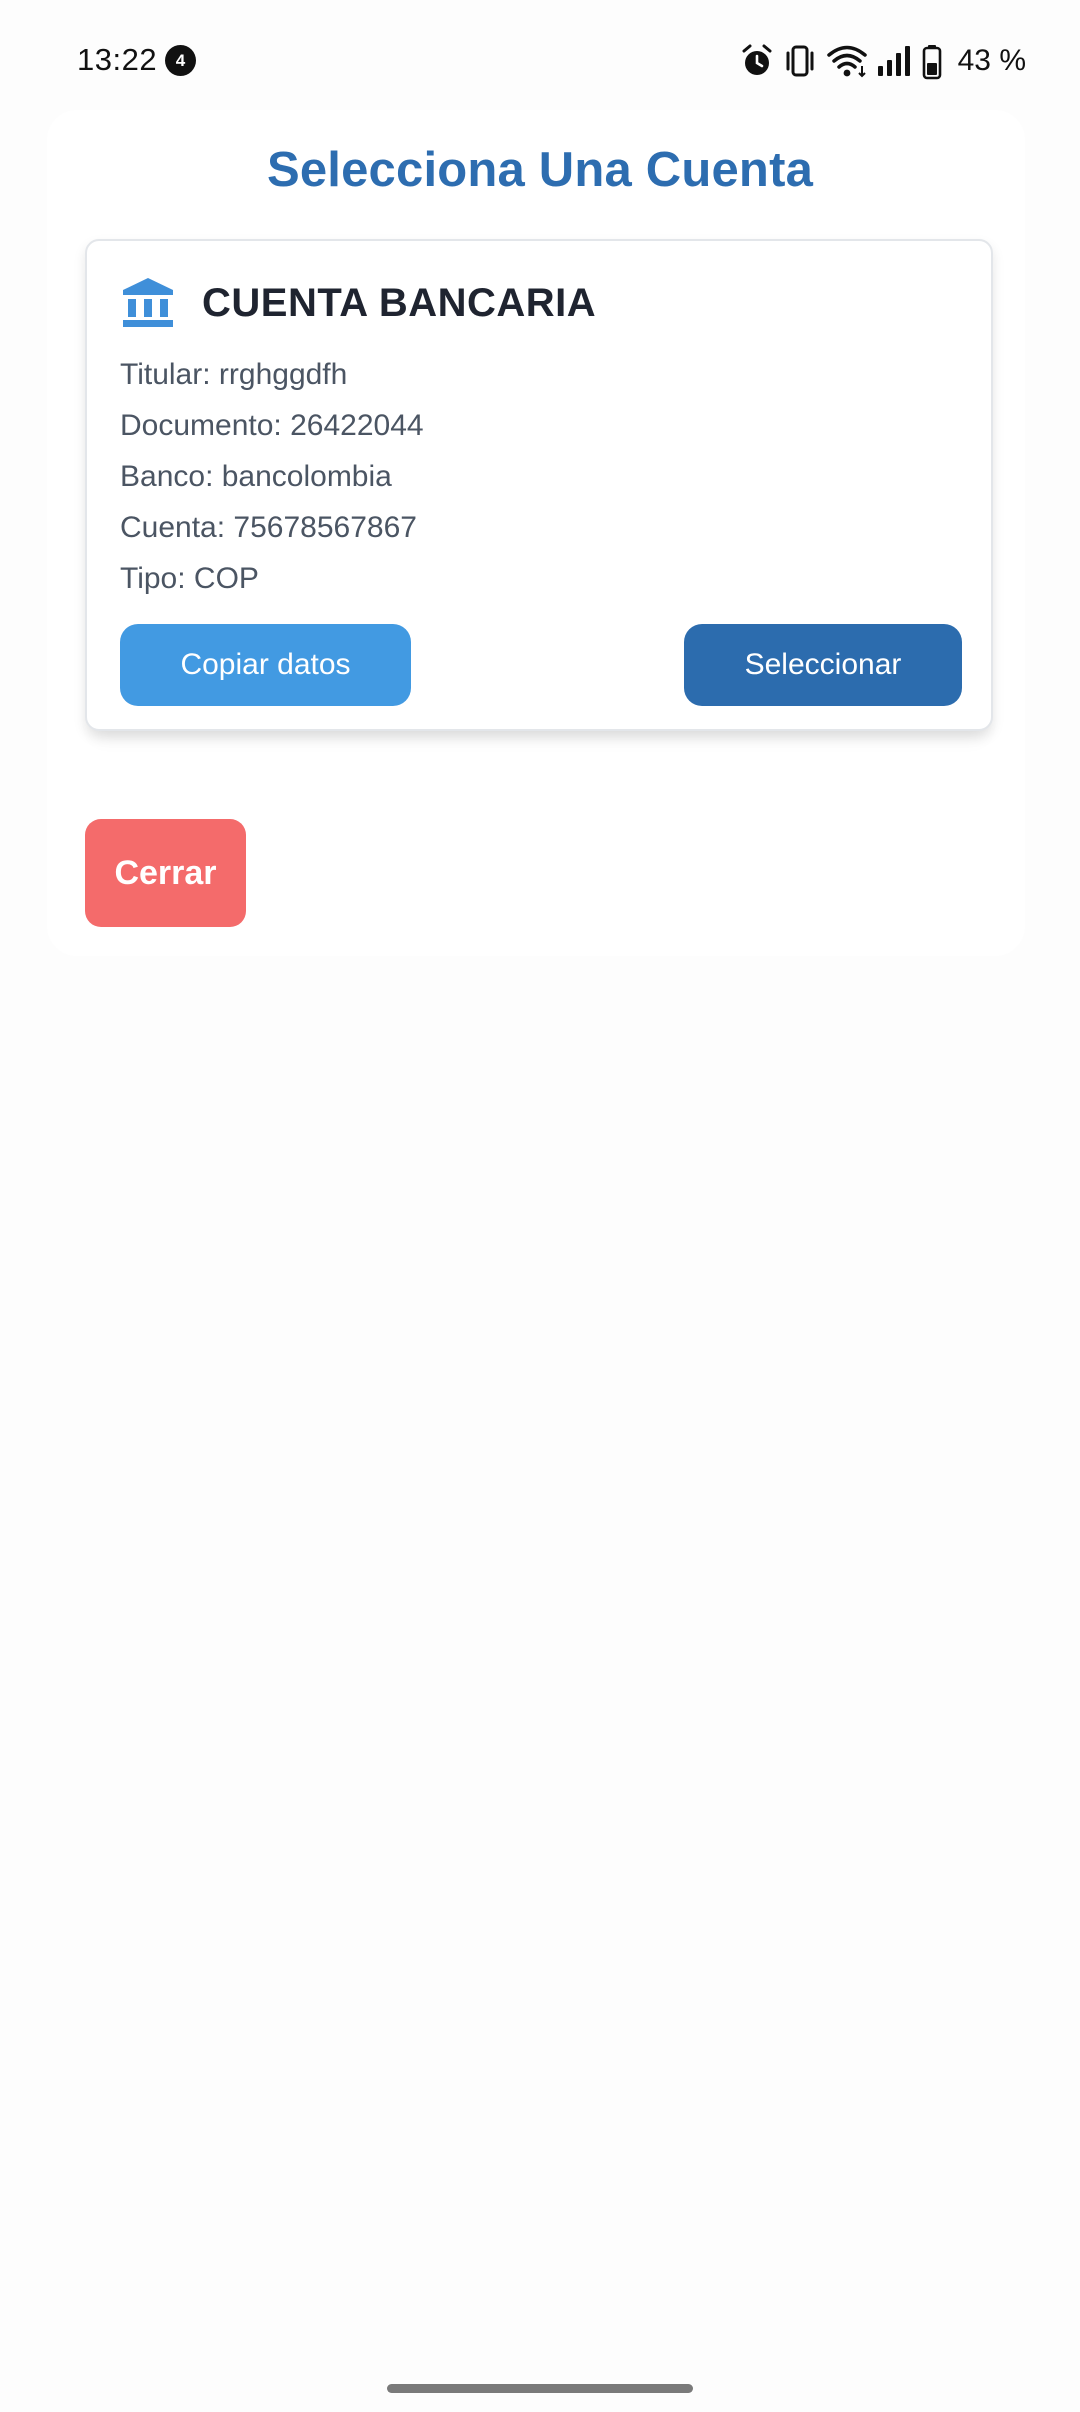 The width and height of the screenshot is (1080, 2412). Describe the element at coordinates (180, 60) in the screenshot. I see `notification-count-badge: 4` at that location.